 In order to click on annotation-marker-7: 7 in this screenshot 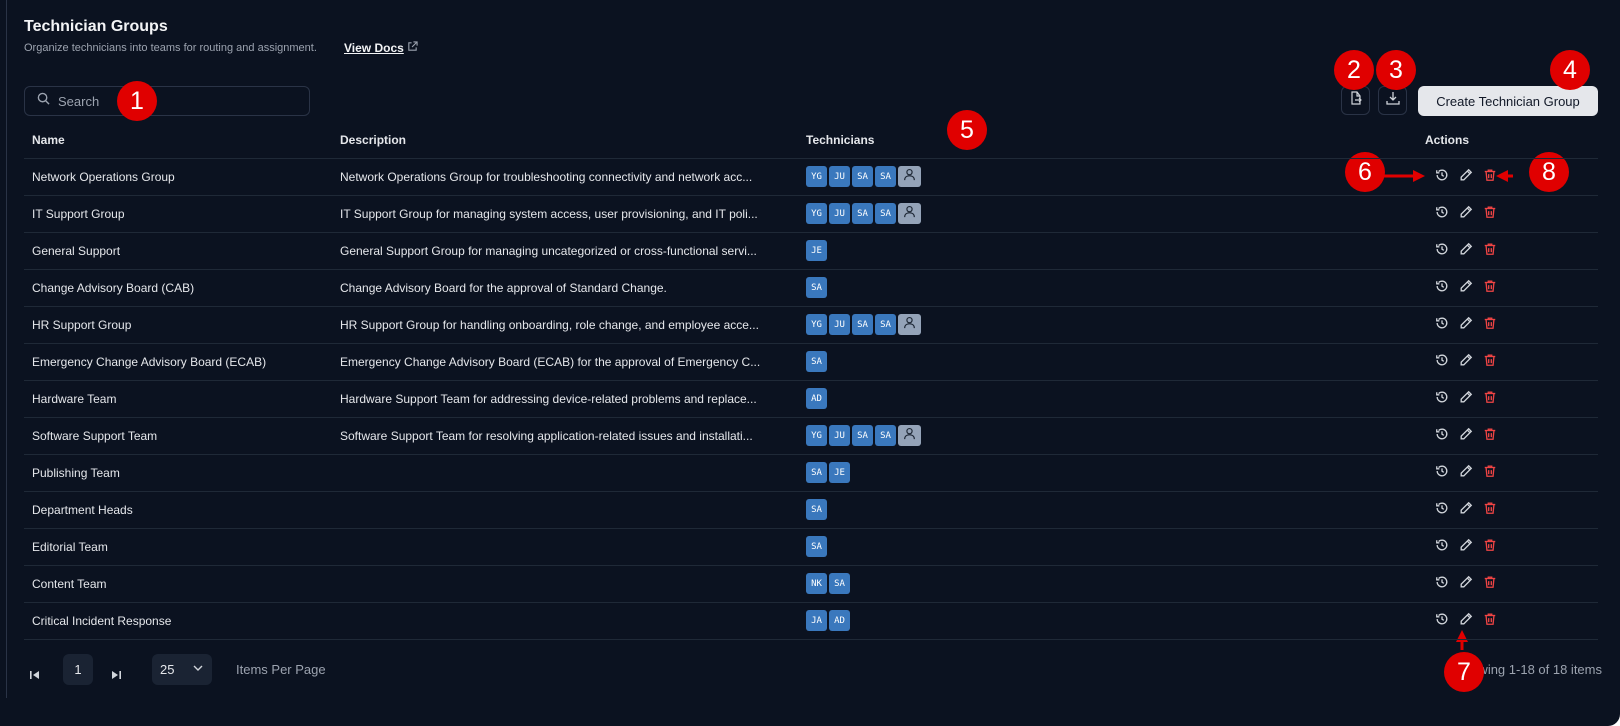, I will do `click(1464, 672)`.